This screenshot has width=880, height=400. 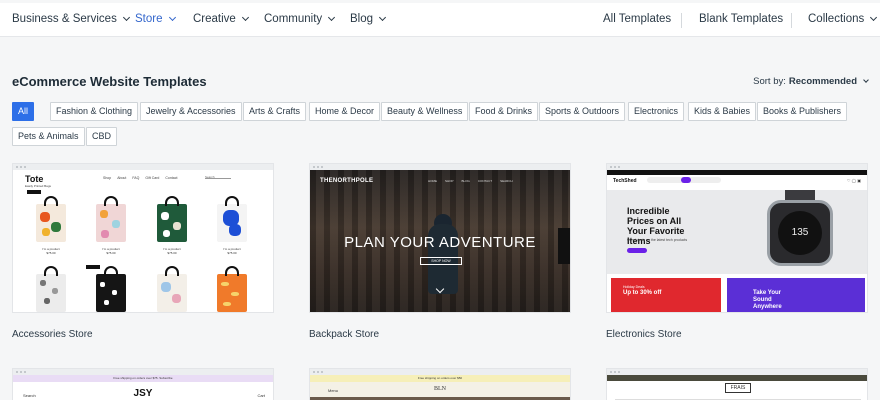 I want to click on nav-store: Store, so click(x=155, y=19).